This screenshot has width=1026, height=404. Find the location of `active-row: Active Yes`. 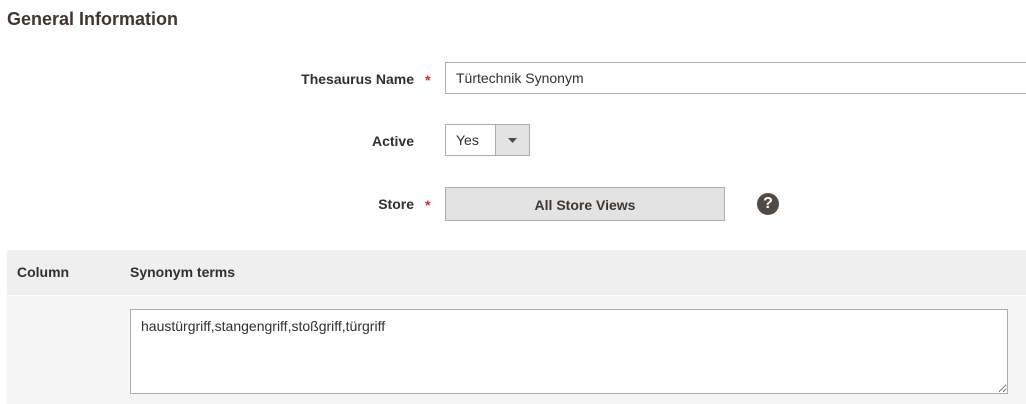

active-row: Active Yes is located at coordinates (513, 141).